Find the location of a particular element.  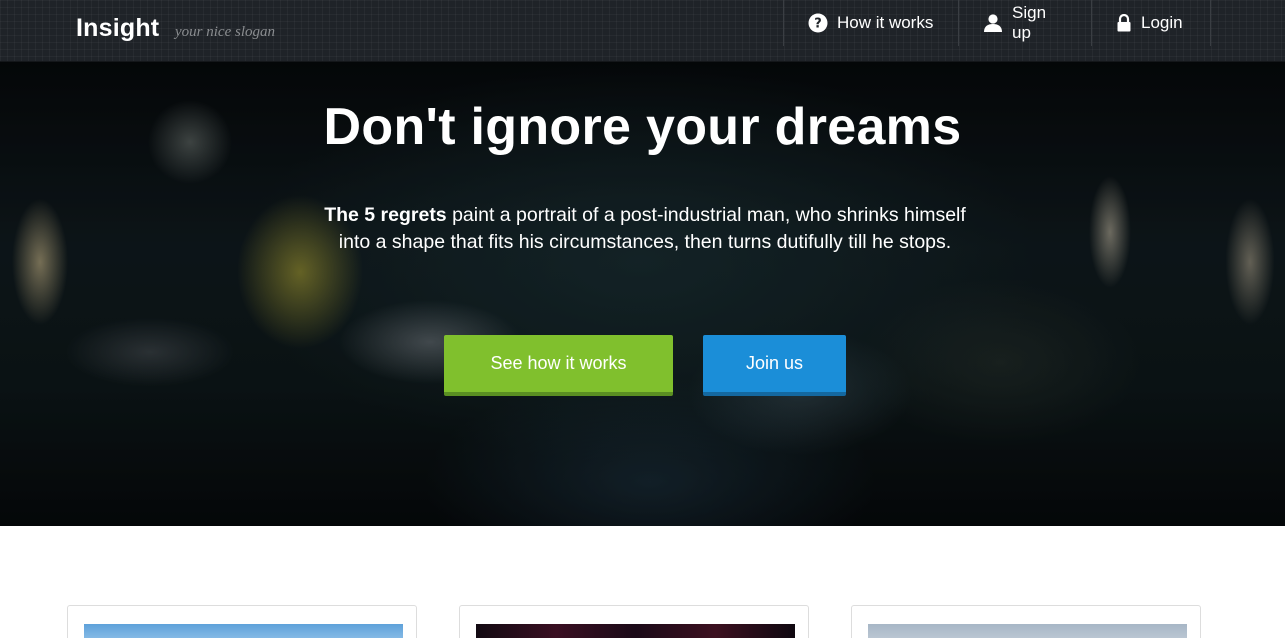

brand-slogan: your nice slogan is located at coordinates (225, 32).